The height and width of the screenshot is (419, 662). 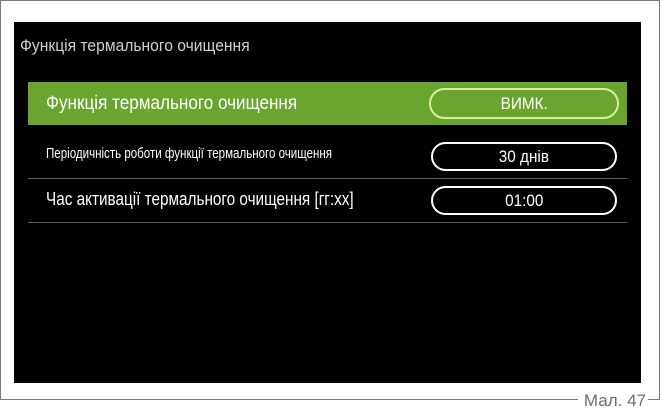 I want to click on value-text: 01:00, so click(x=524, y=200).